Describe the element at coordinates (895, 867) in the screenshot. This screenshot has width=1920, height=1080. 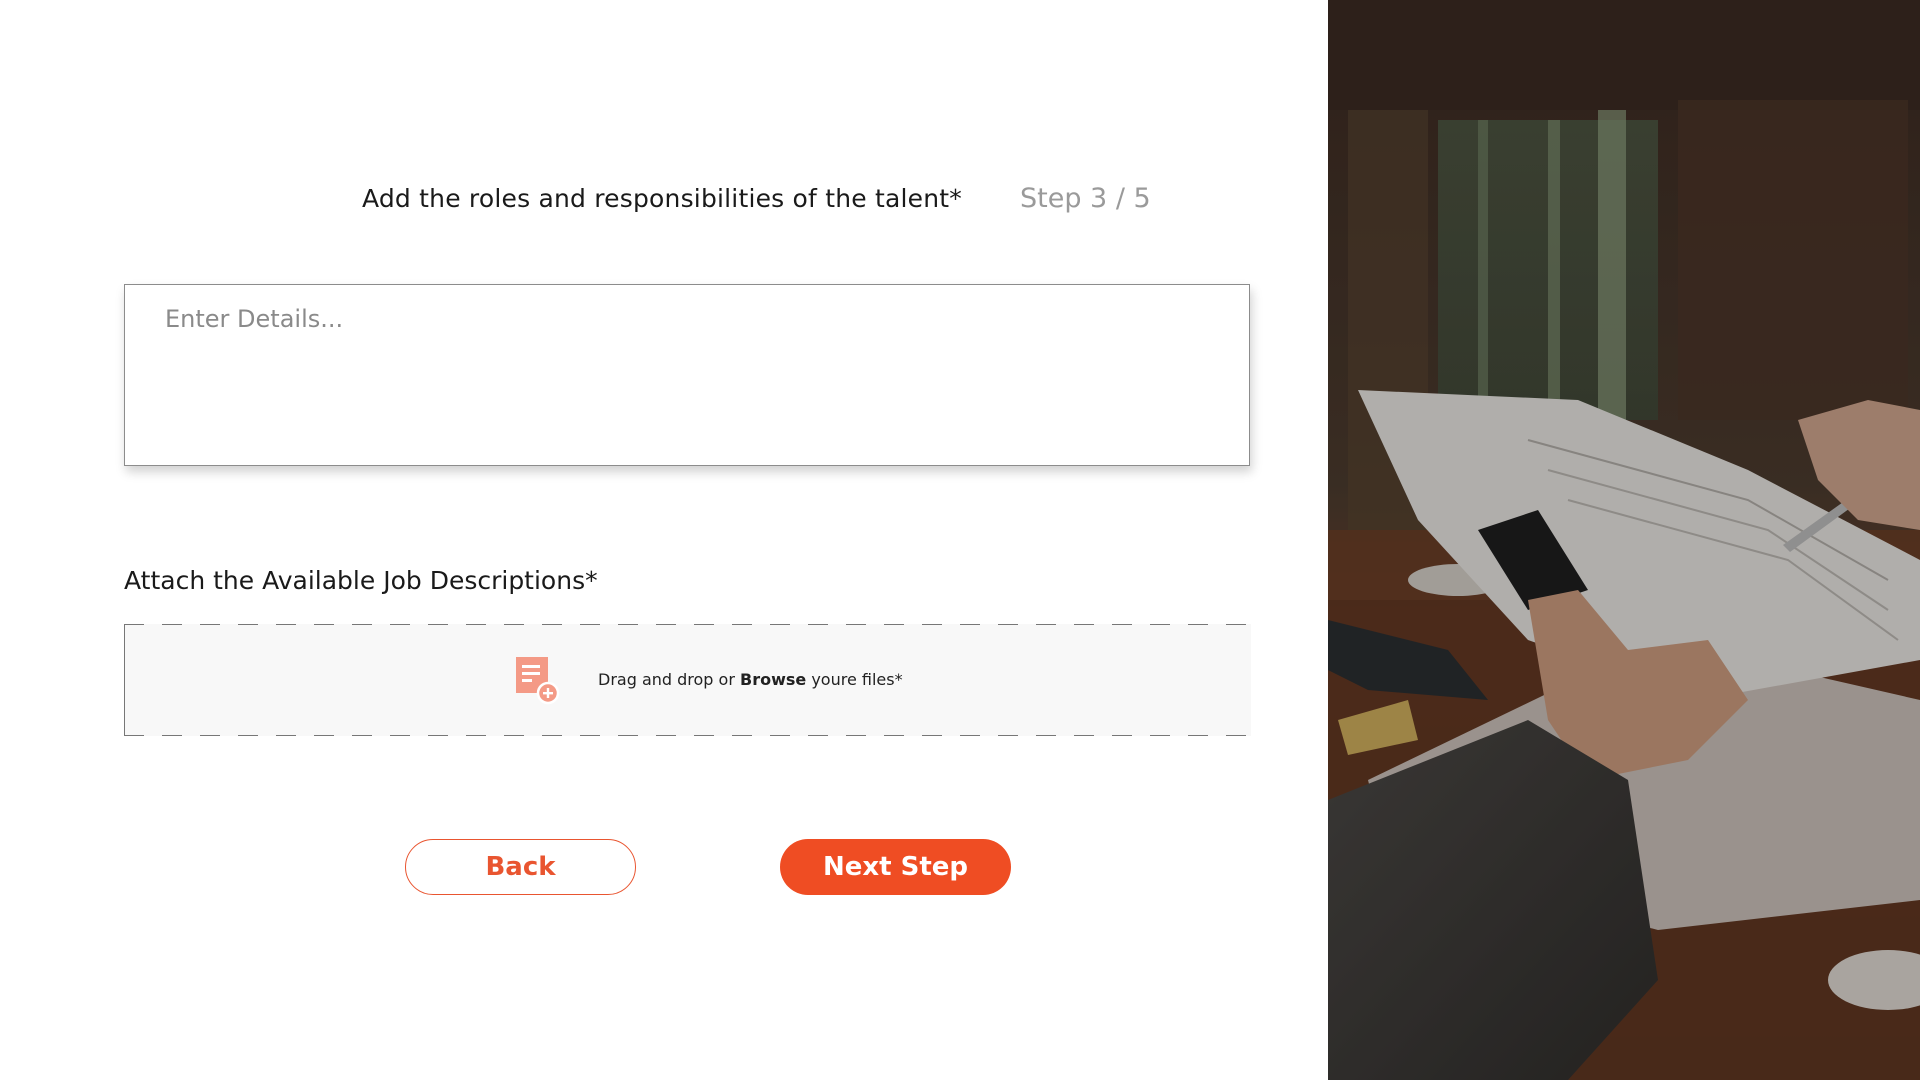
I see `next-step-button: Next Step` at that location.